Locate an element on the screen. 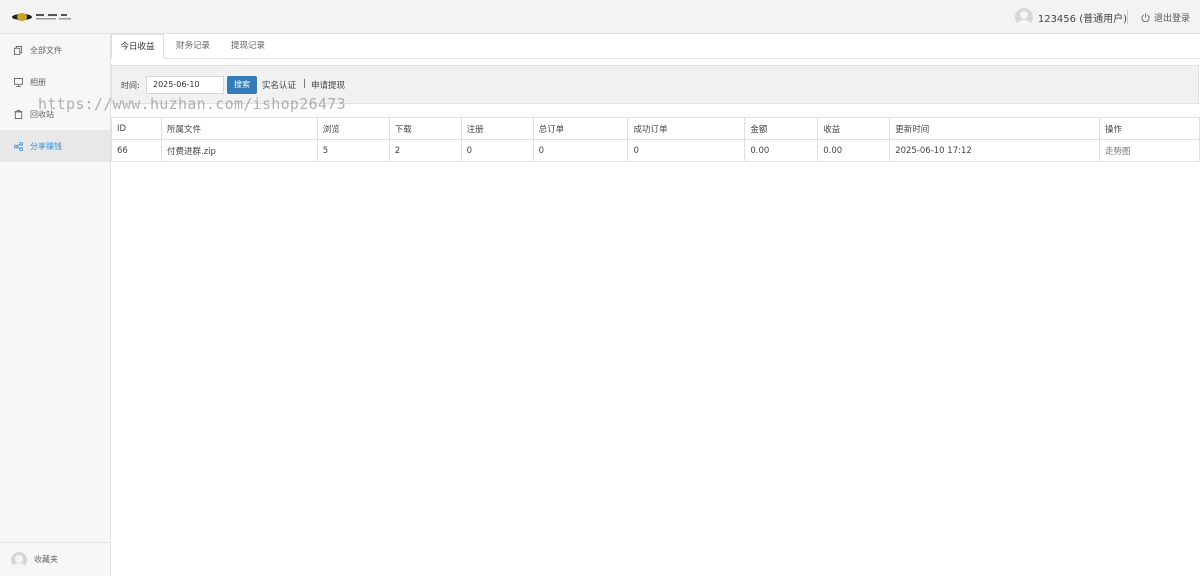 Image resolution: width=1200 pixels, height=576 pixels. sidebar: 全部文件 相册 回收站 分享赚钱 收藏夹 is located at coordinates (55, 305).